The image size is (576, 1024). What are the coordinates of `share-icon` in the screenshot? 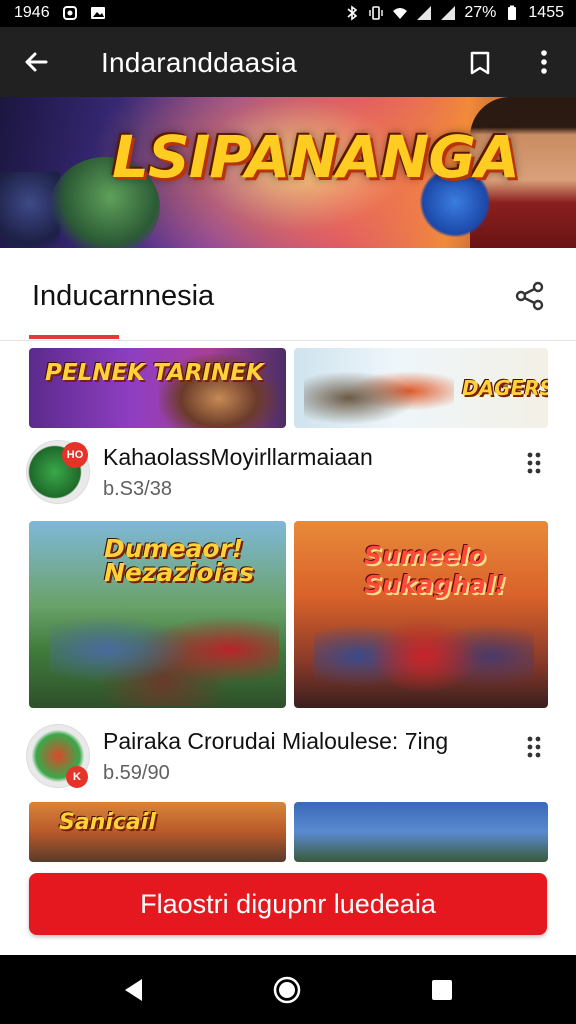 It's located at (530, 296).